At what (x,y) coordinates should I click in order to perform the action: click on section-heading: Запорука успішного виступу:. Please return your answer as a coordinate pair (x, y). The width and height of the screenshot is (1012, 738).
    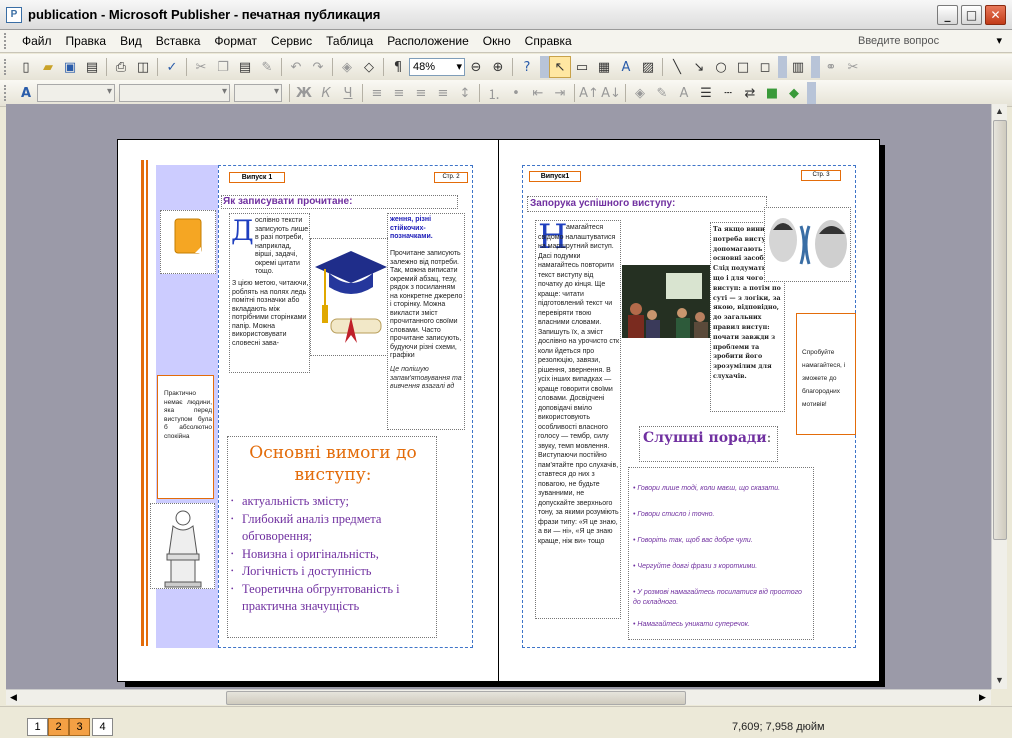
    Looking at the image, I should click on (647, 204).